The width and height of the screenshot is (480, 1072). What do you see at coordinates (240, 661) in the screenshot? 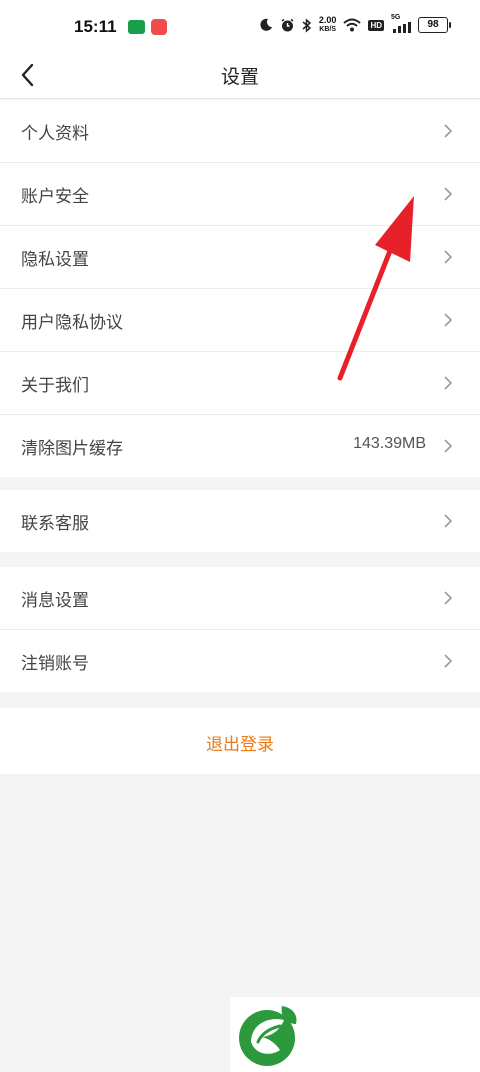
I see `settings-item-delete-account: 注销账号` at bounding box center [240, 661].